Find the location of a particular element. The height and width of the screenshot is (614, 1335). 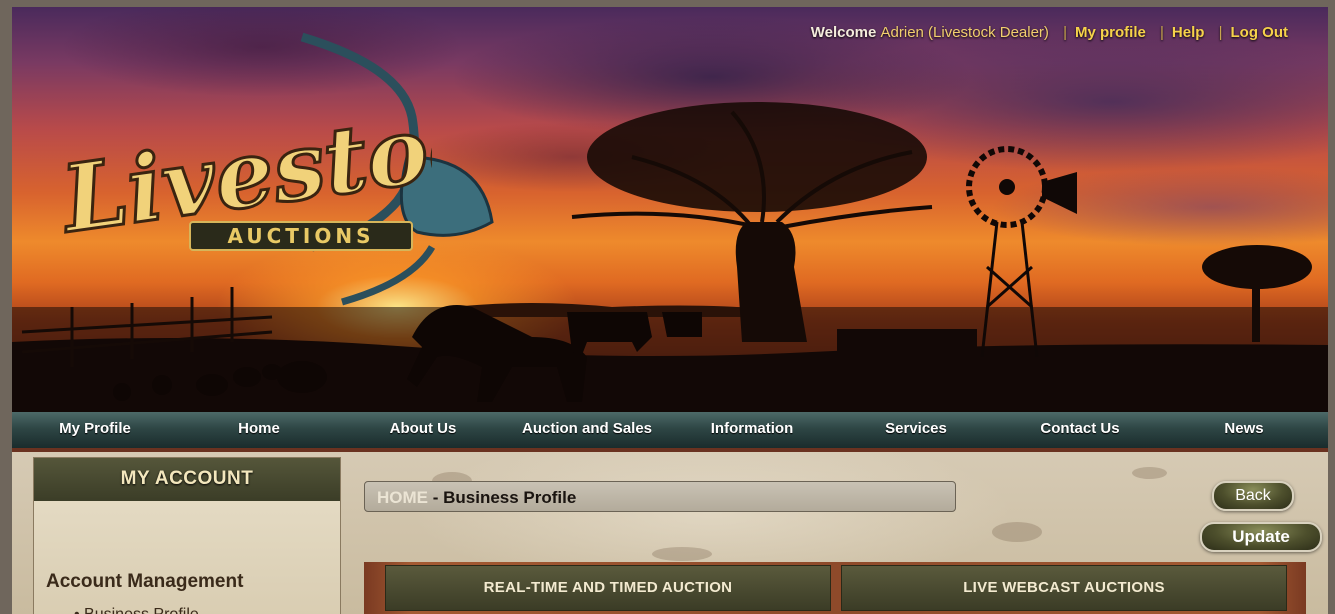

back-button: Back is located at coordinates (1253, 496).